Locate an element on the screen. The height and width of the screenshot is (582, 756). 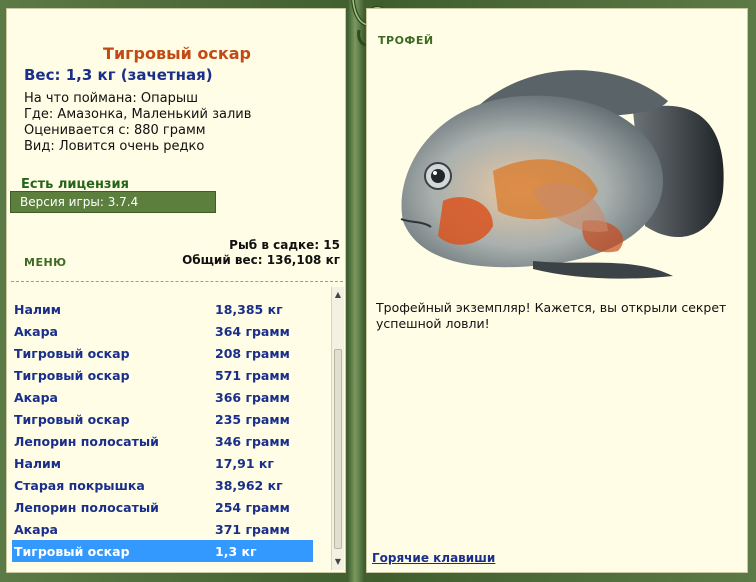
list-item: Тигровый оскар 1,3 кг is located at coordinates (162, 551).